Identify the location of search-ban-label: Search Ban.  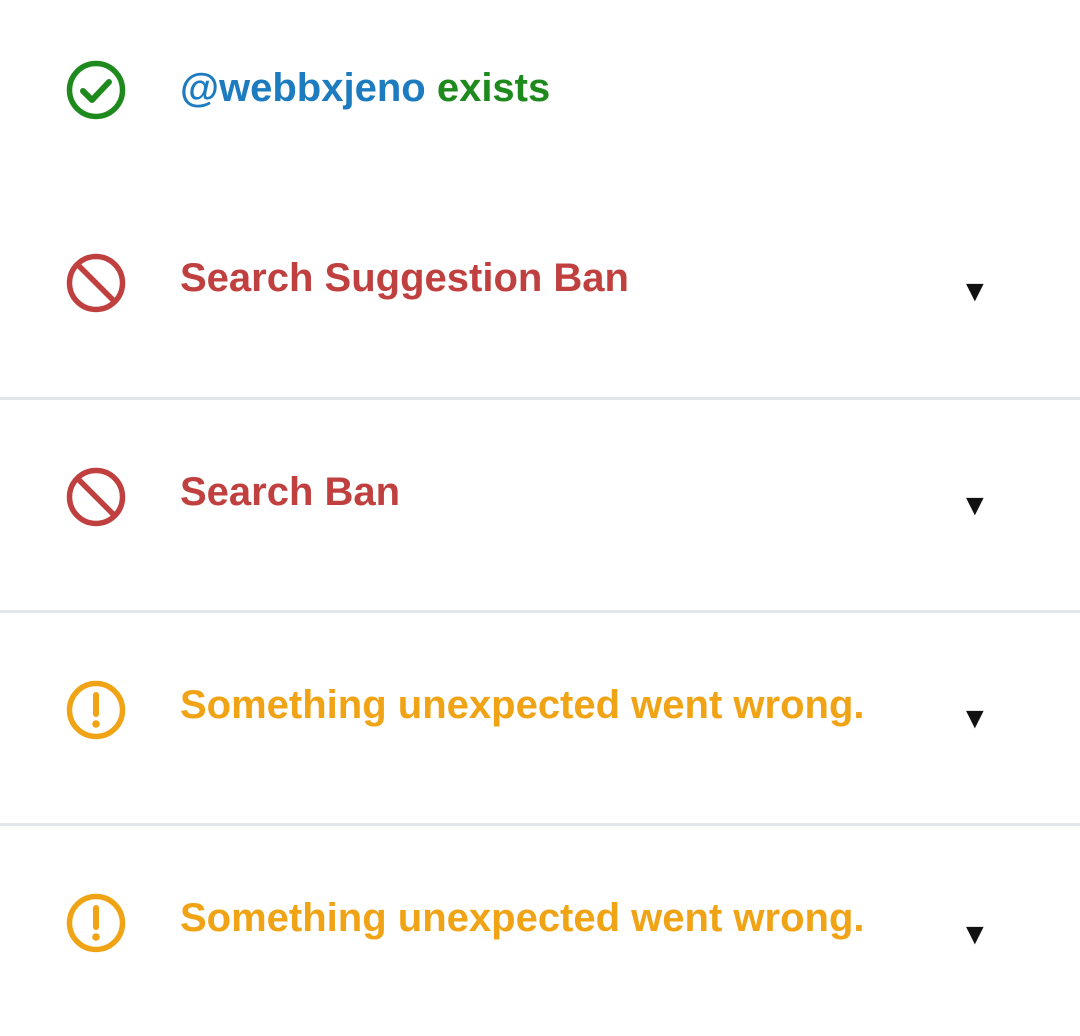
(290, 492).